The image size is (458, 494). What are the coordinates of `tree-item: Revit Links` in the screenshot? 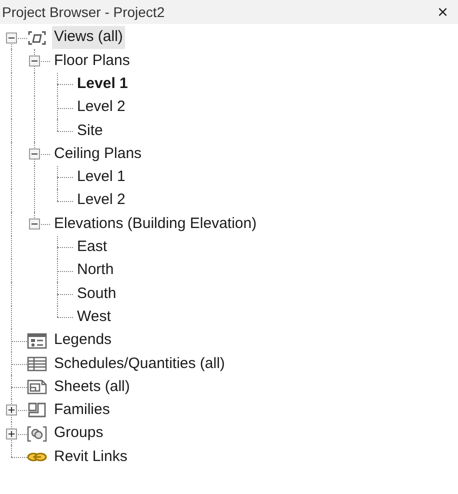 It's located at (91, 457).